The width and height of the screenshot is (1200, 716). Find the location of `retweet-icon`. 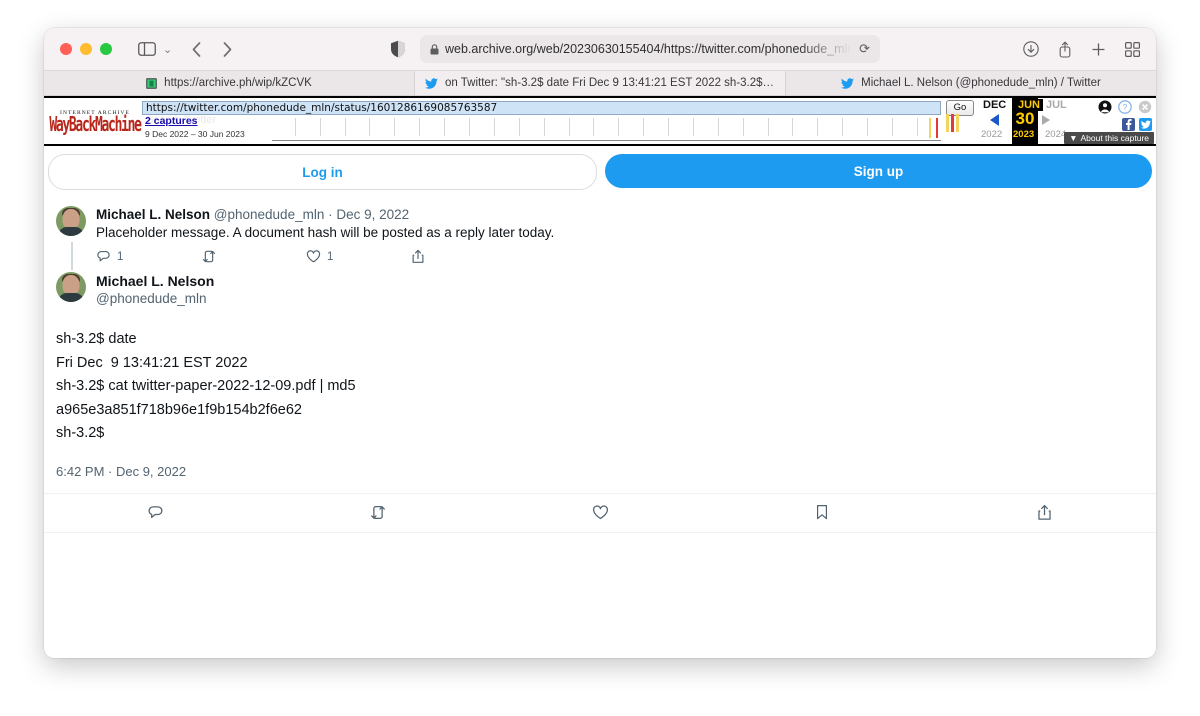

retweet-icon is located at coordinates (209, 256).